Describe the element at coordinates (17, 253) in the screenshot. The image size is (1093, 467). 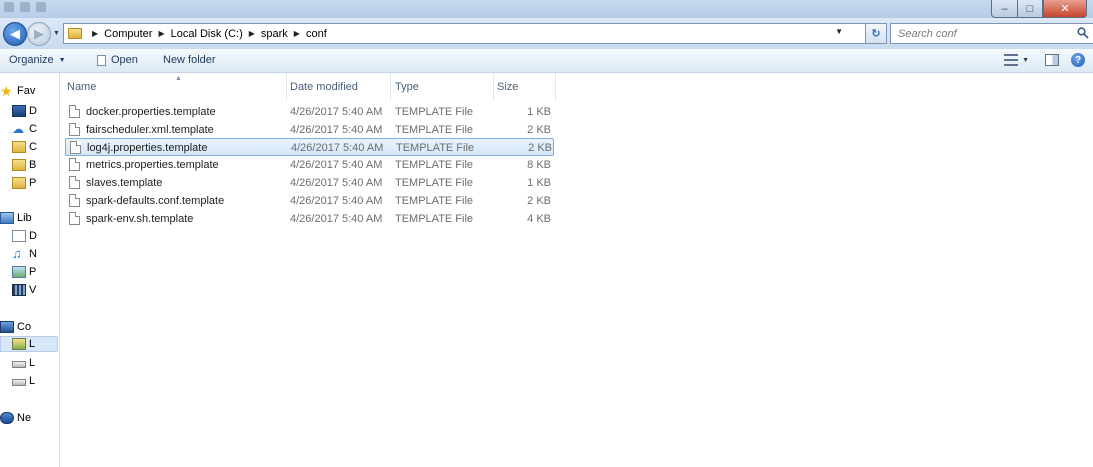
I see `music-icon: ♫` at that location.